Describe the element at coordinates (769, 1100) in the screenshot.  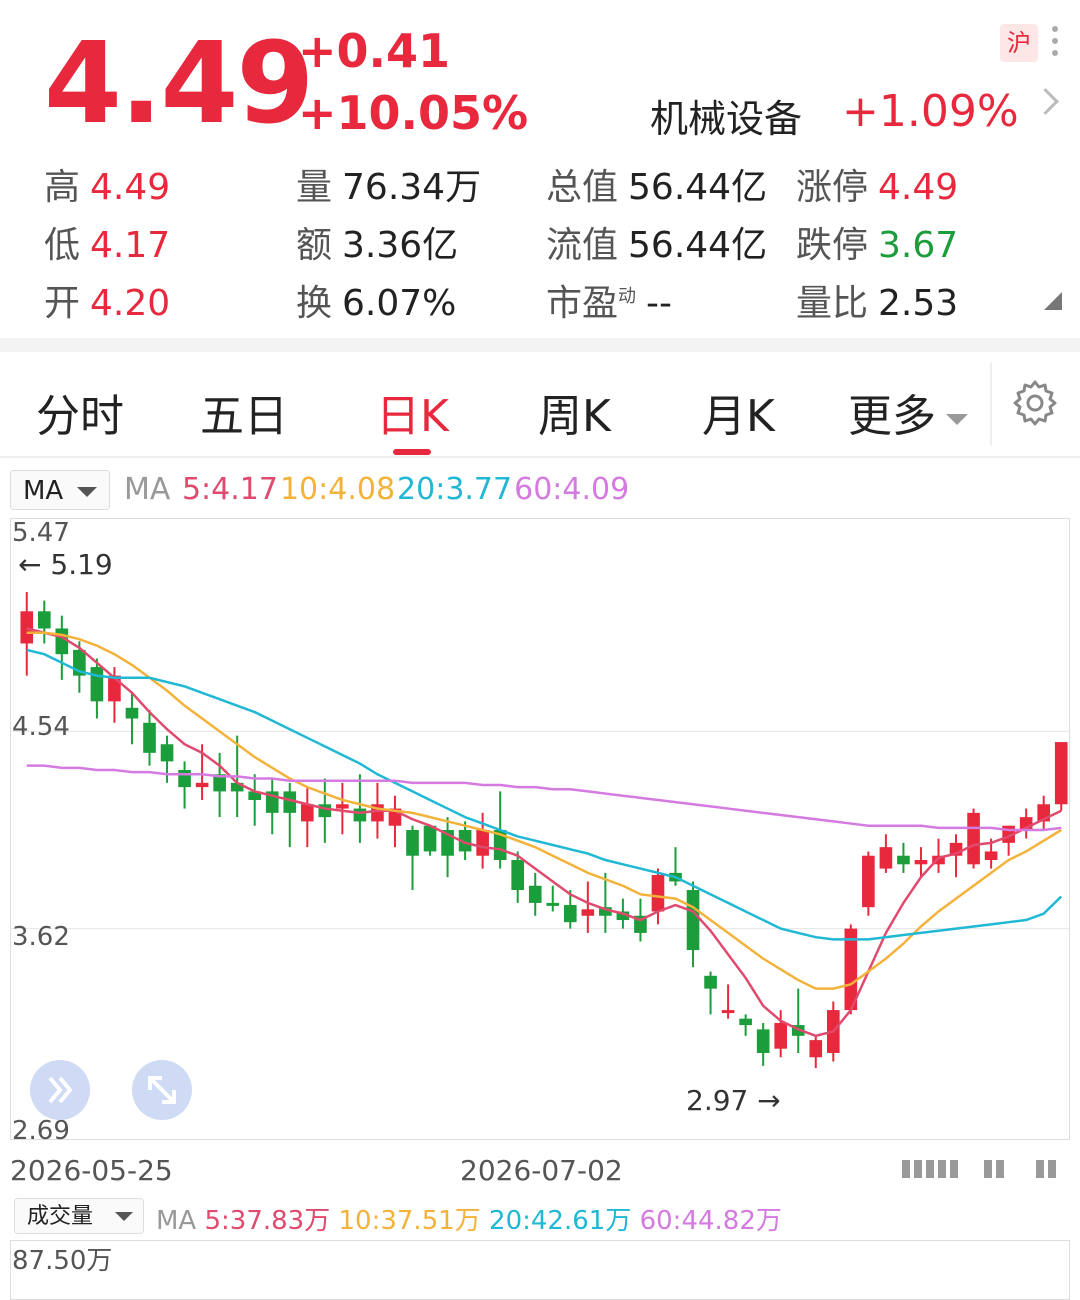
I see `arrow-right-icon: →` at that location.